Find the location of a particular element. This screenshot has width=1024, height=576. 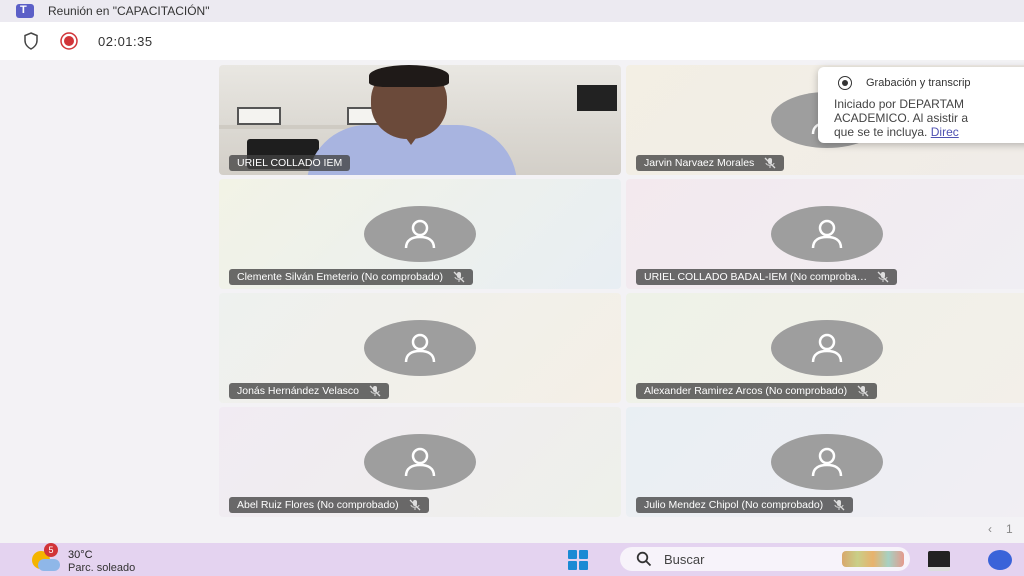

participant-name-tag: URIEL COLLADO IEM is located at coordinates (290, 163).